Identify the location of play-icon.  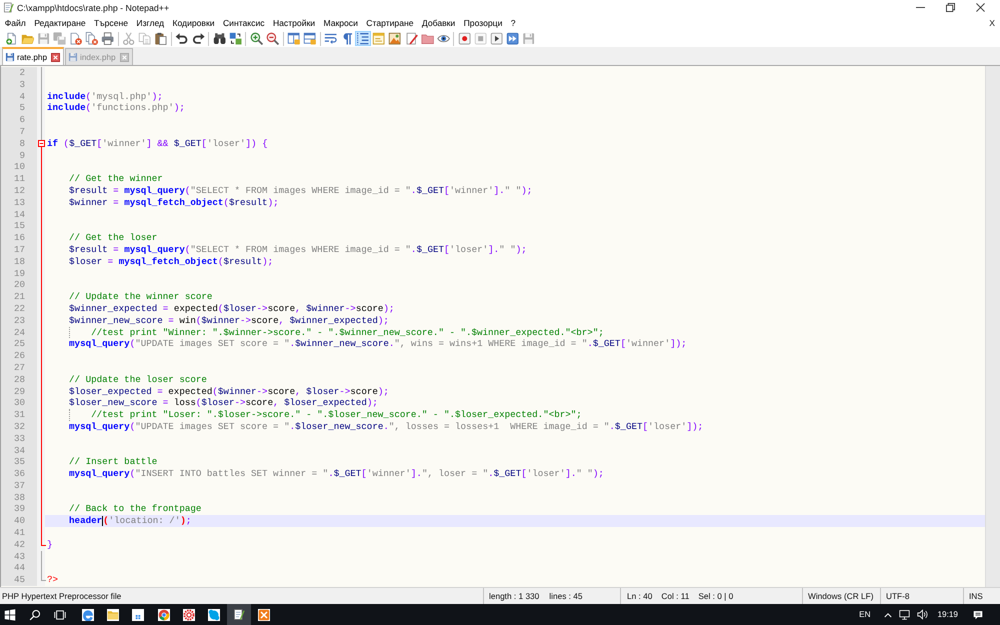
(496, 38).